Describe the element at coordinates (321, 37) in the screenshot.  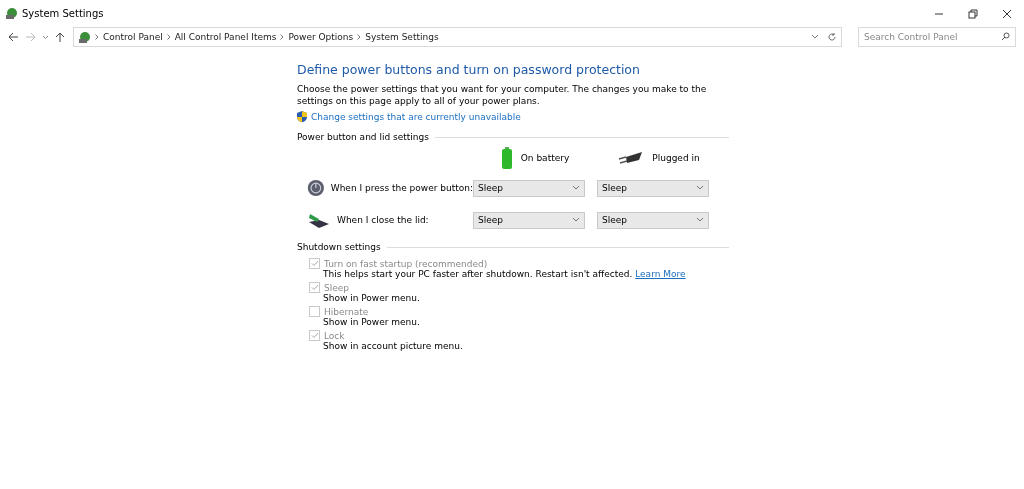
I see `breadcrumb-item: Power Options` at that location.